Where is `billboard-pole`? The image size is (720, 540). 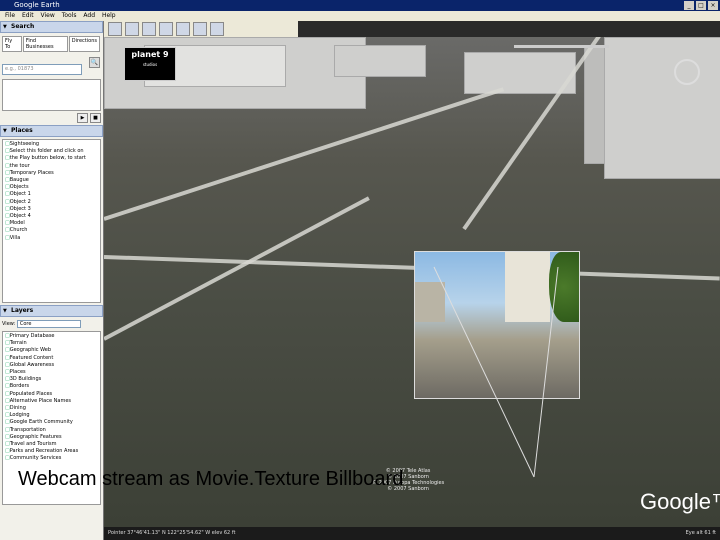
billboard-pole is located at coordinates (496, 372).